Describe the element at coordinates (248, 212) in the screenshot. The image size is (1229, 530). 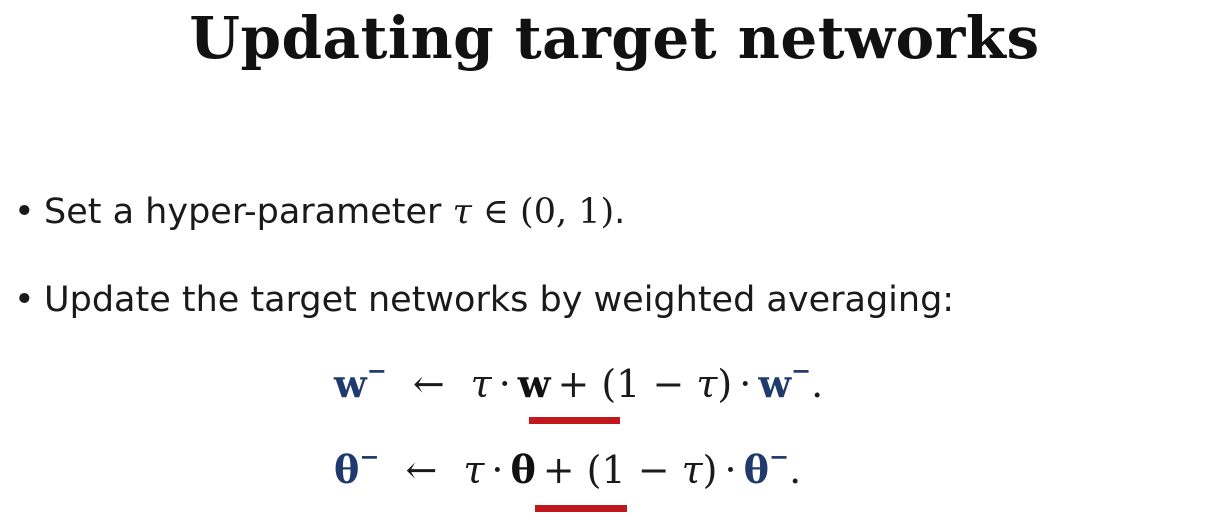
I see `bullet-text: Set a hyper-parameter` at that location.